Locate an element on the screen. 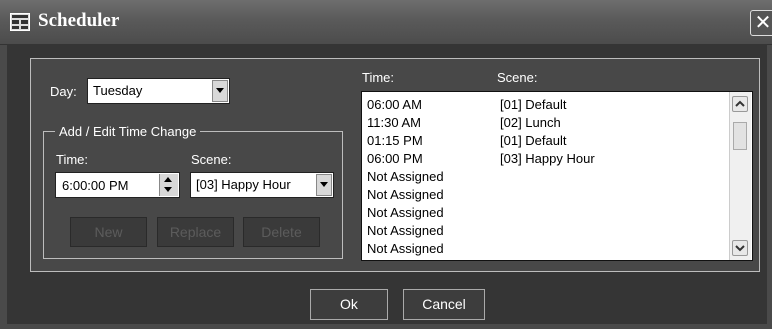 The image size is (772, 329). time-label: Time: is located at coordinates (72, 159).